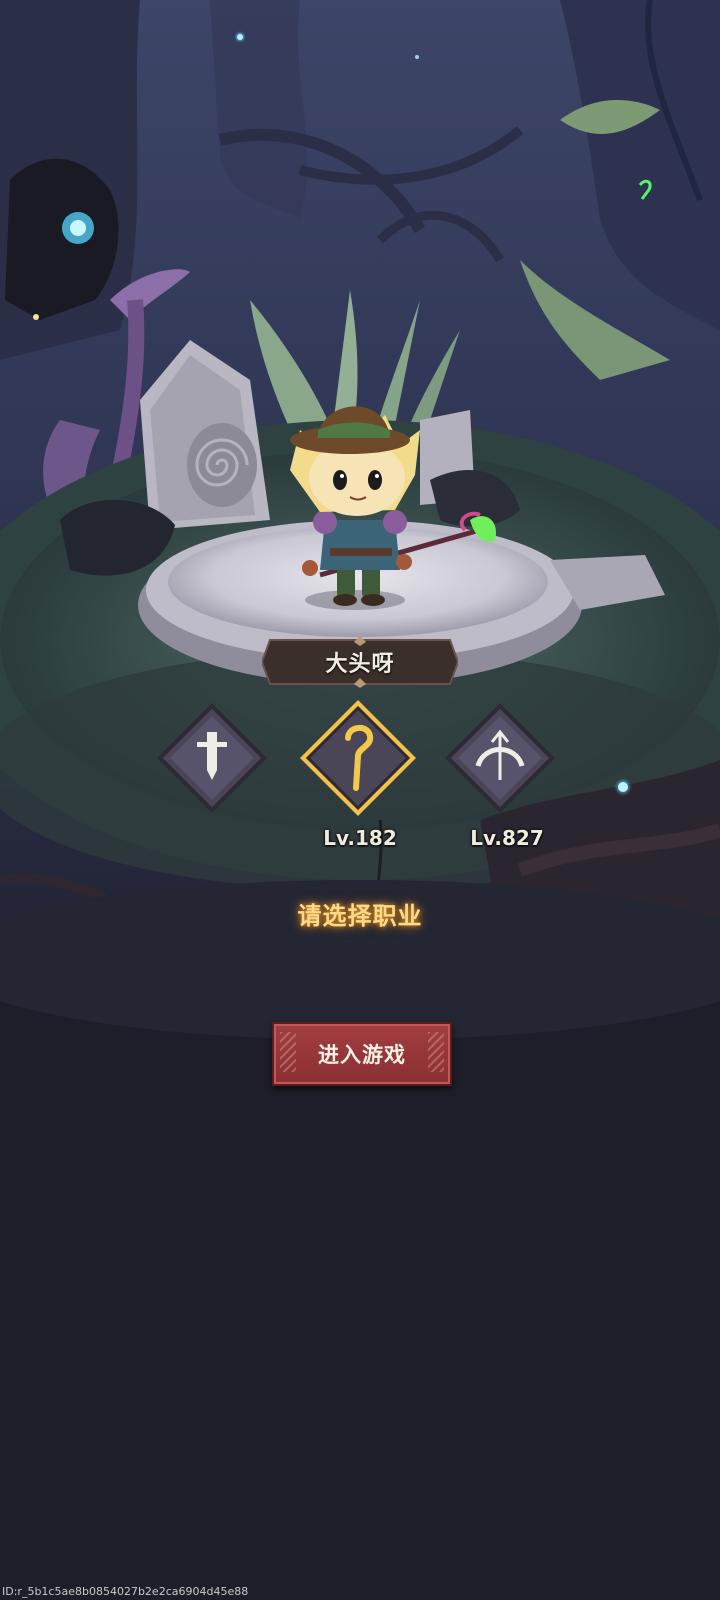  I want to click on mage-level: Lv.182, so click(360, 838).